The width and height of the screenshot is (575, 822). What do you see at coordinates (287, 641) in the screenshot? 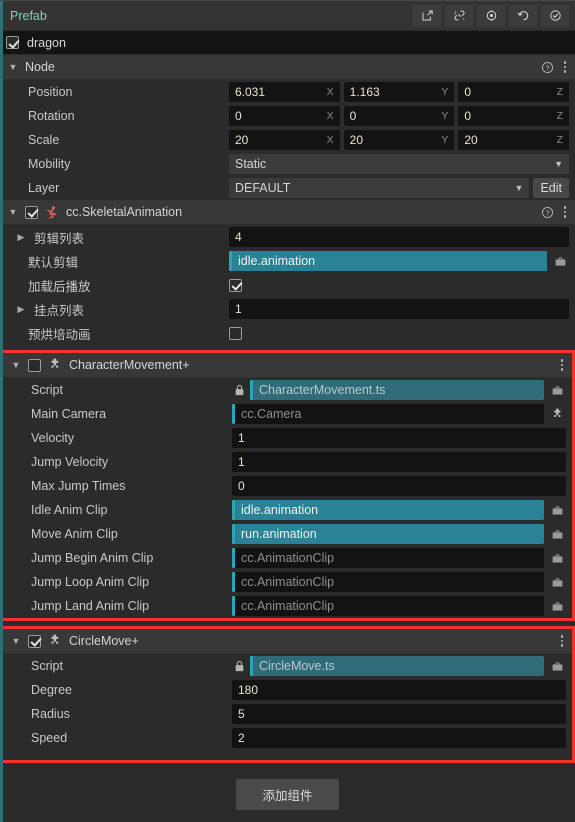
I see `circle-move-header: ▼ CircleMove+` at bounding box center [287, 641].